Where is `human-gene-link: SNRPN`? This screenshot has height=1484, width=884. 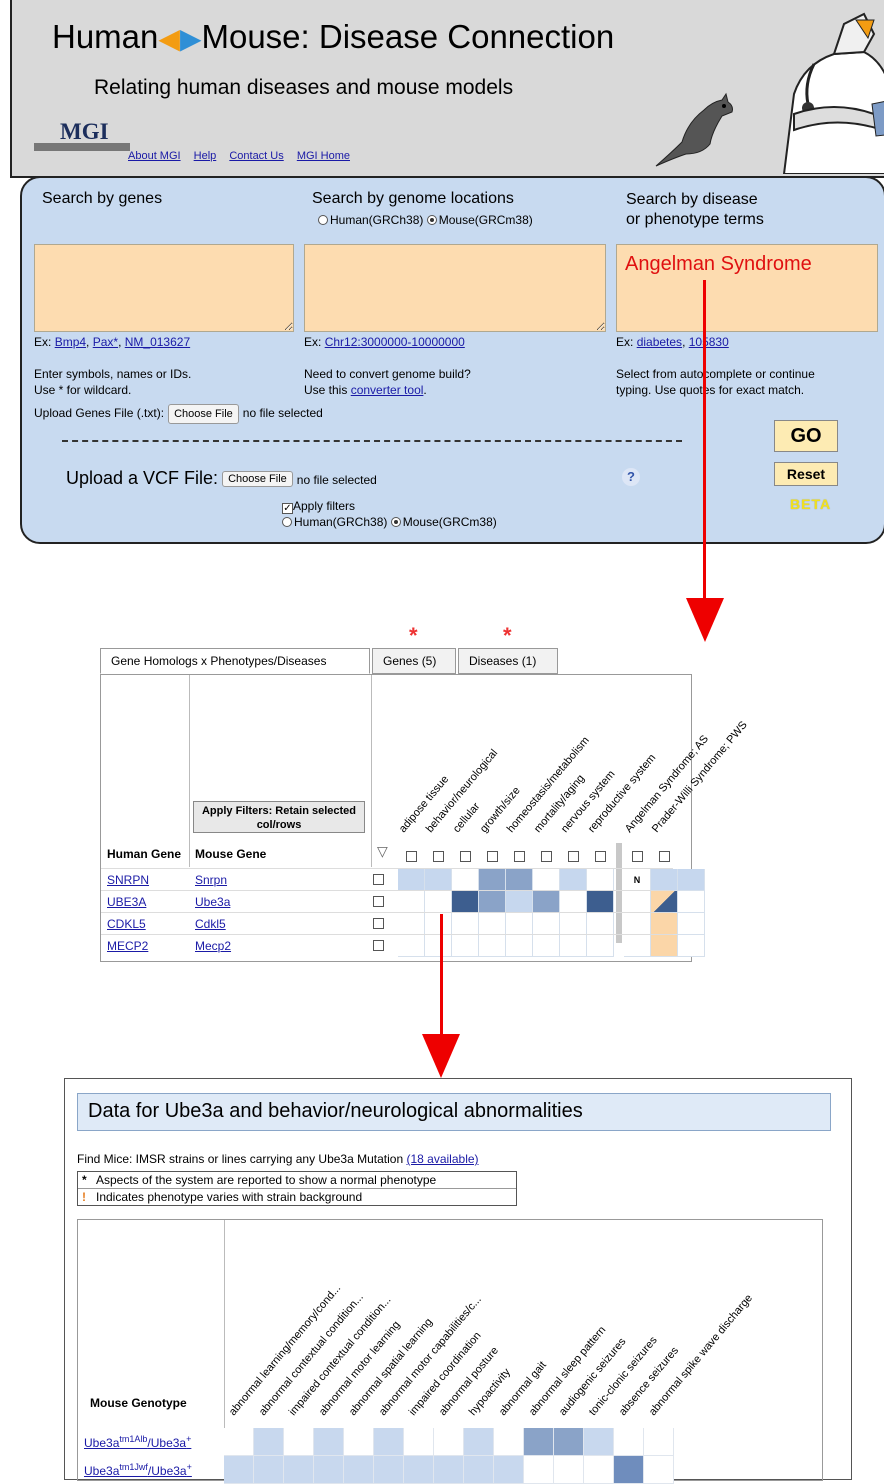 human-gene-link: SNRPN is located at coordinates (128, 880).